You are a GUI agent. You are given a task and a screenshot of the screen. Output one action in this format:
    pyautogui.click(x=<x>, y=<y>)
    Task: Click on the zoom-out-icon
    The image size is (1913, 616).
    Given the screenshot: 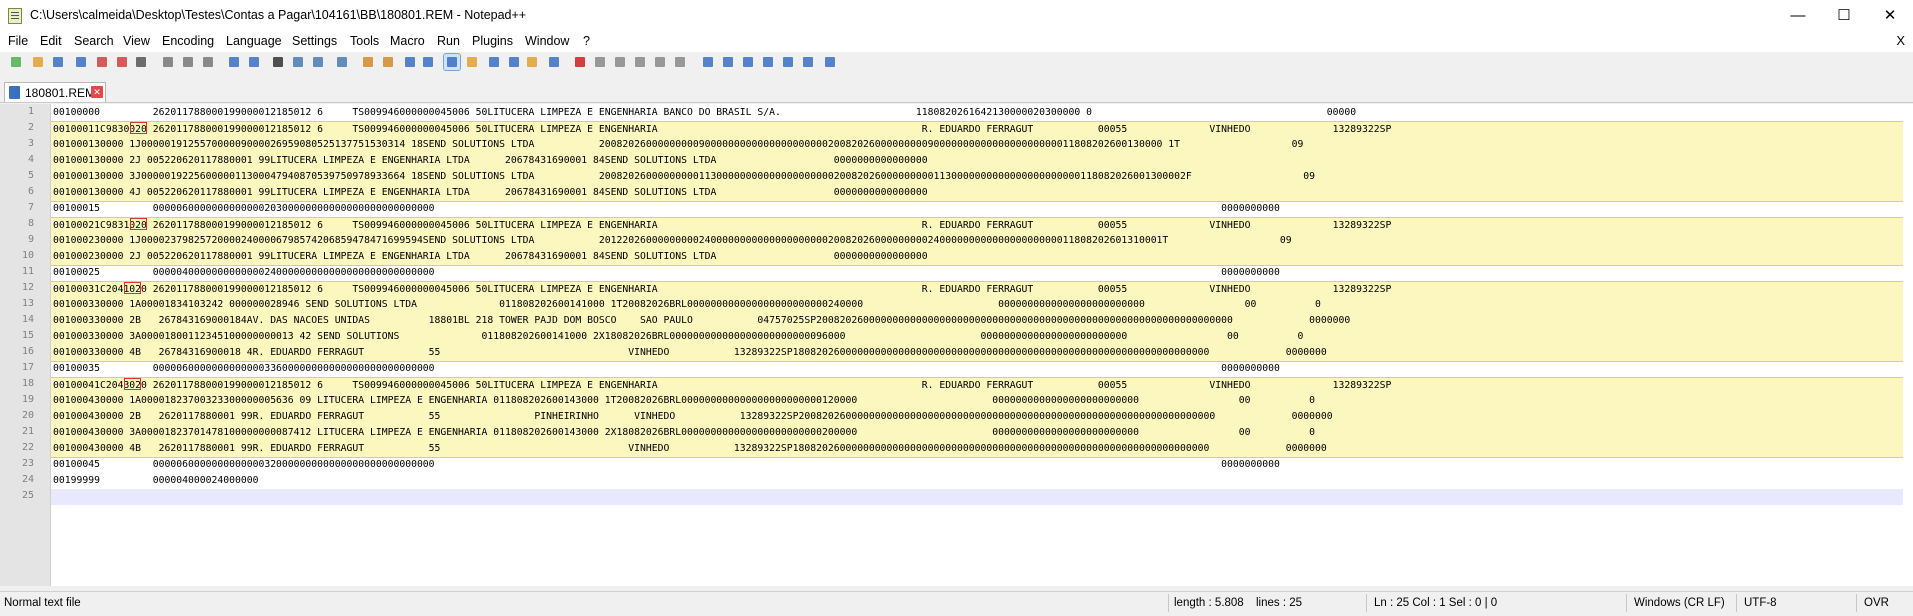 What is the action you would take?
    pyautogui.click(x=342, y=62)
    